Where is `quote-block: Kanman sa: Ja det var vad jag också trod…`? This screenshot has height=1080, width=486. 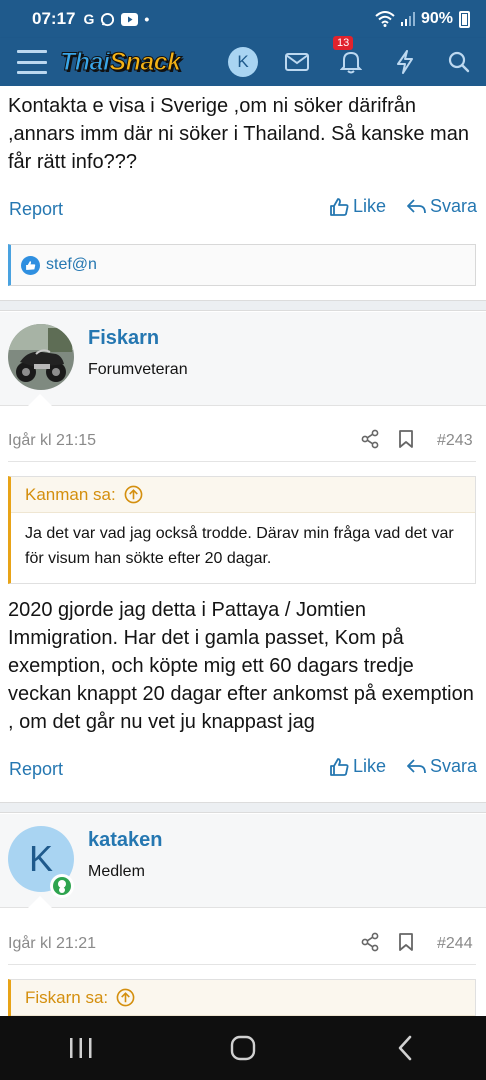 quote-block: Kanman sa: Ja det var vad jag också trod… is located at coordinates (242, 530).